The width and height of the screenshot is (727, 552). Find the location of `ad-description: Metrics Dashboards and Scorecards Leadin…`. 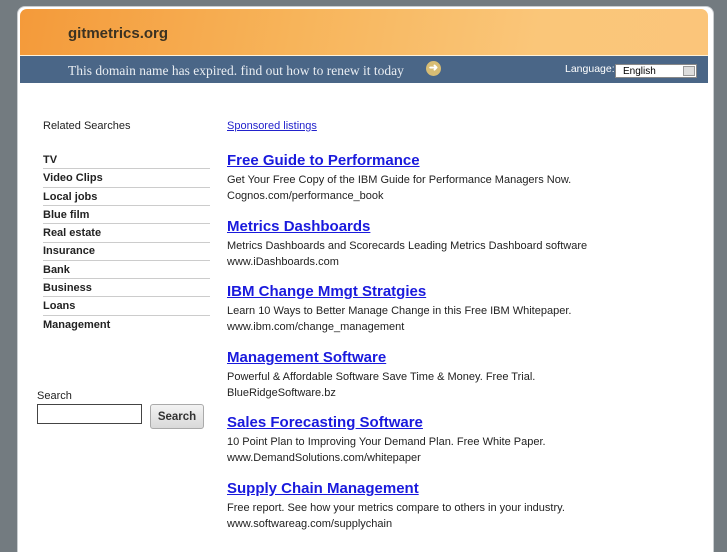

ad-description: Metrics Dashboards and Scorecards Leadin… is located at coordinates (407, 246).